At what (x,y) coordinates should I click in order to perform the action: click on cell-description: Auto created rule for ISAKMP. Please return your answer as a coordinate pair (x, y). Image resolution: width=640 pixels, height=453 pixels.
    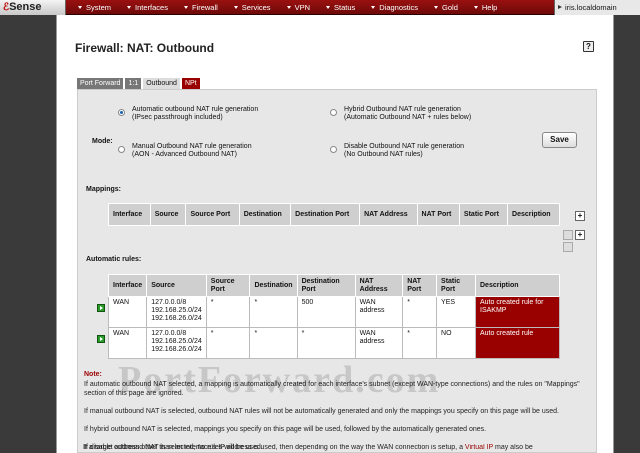
    Looking at the image, I should click on (517, 312).